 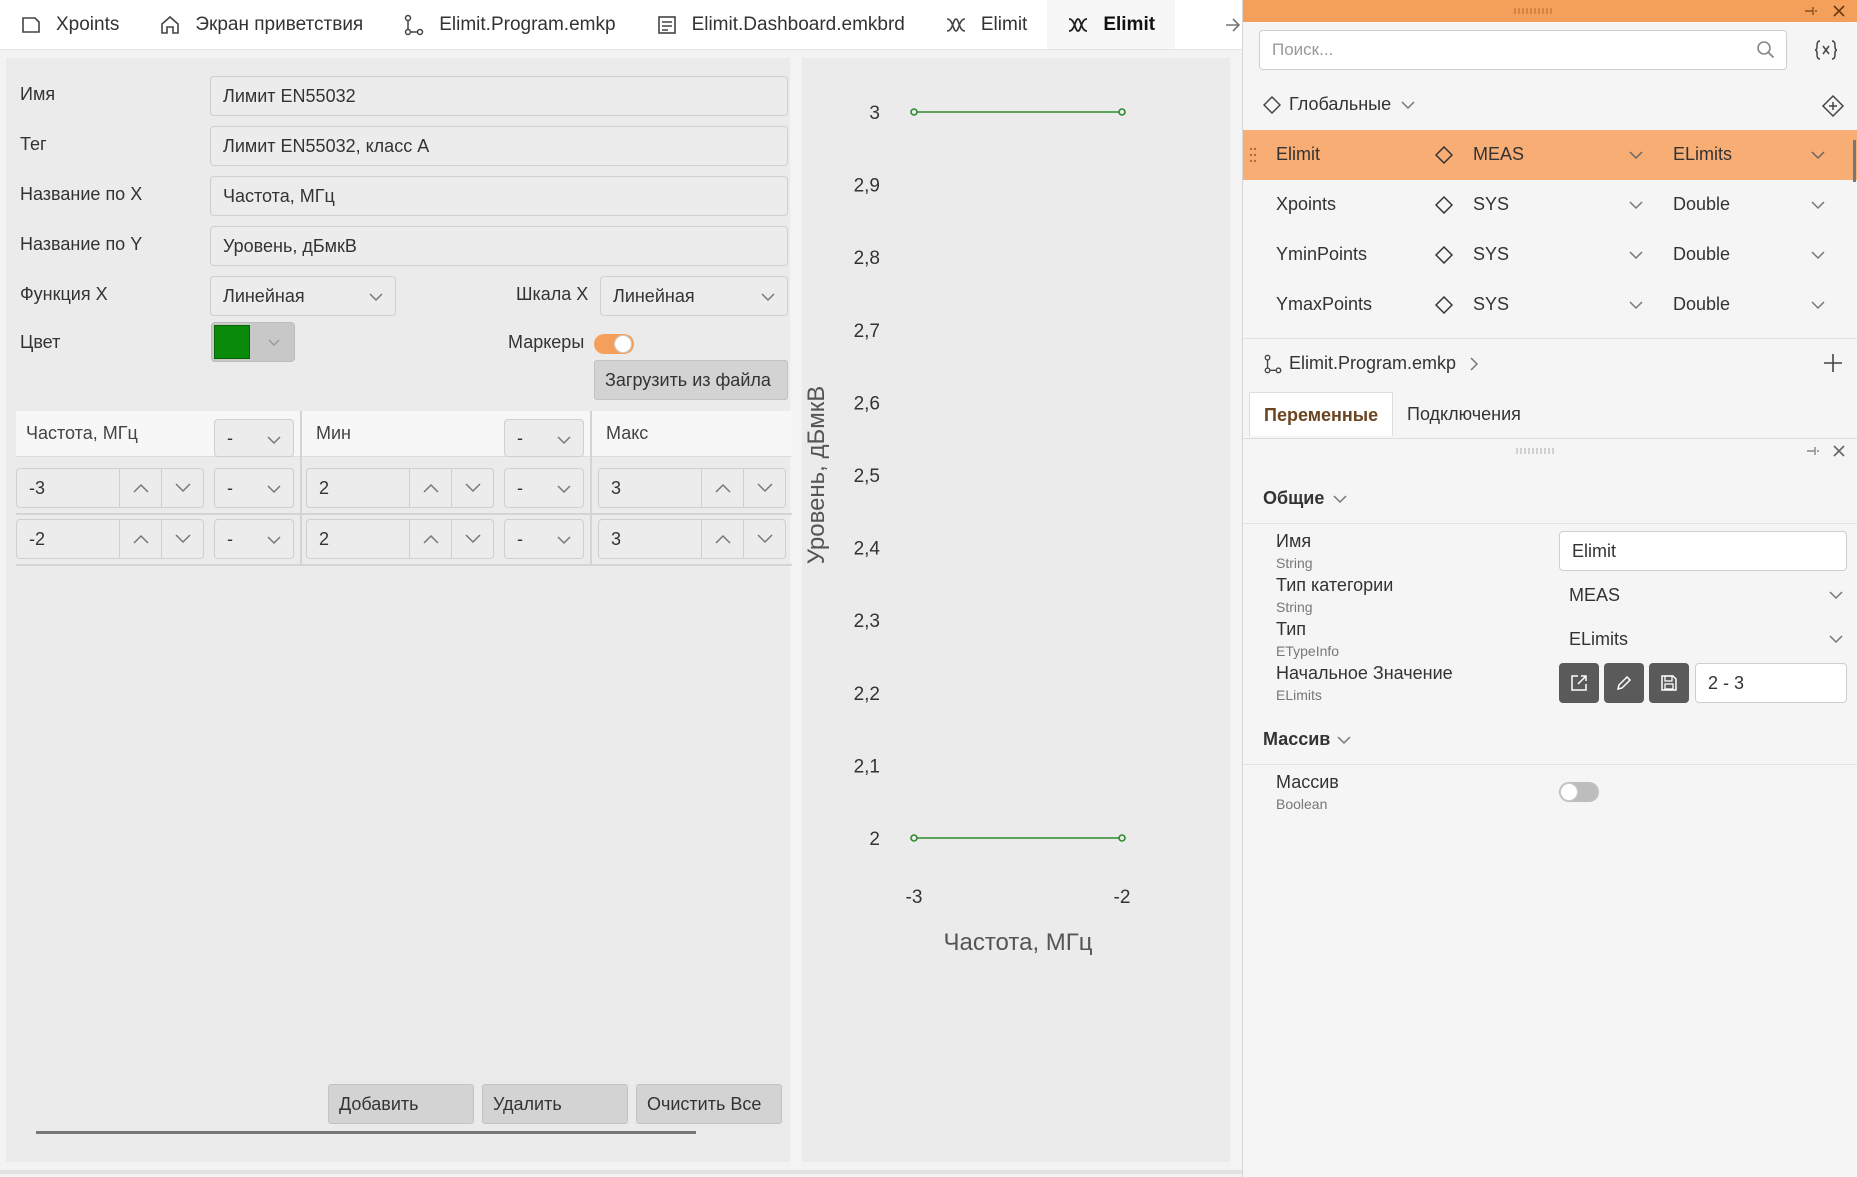 I want to click on tab-elimit: Elimit, so click(x=986, y=24).